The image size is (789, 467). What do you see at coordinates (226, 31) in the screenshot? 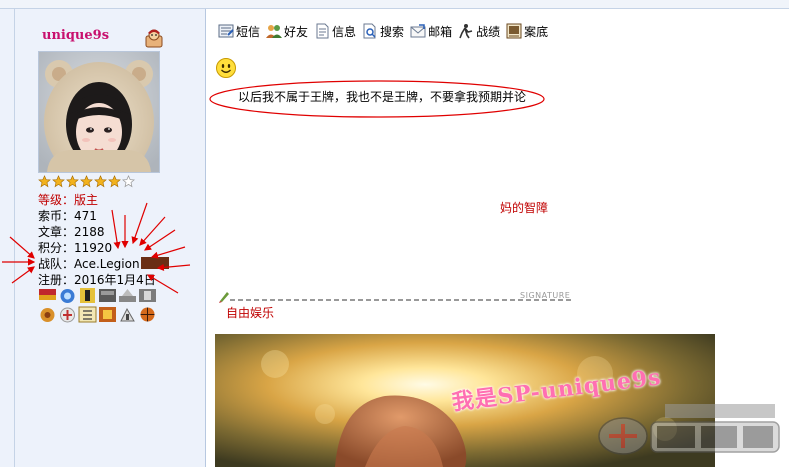
I see `message-icon` at bounding box center [226, 31].